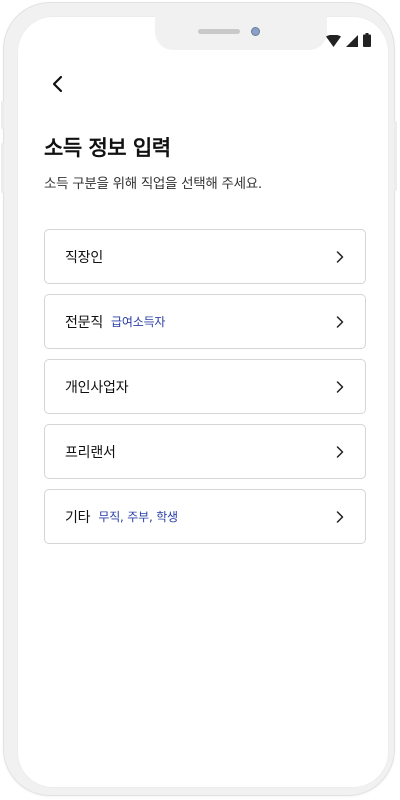 This screenshot has width=400, height=800. I want to click on job-option-label: 프리랜서, so click(90, 452).